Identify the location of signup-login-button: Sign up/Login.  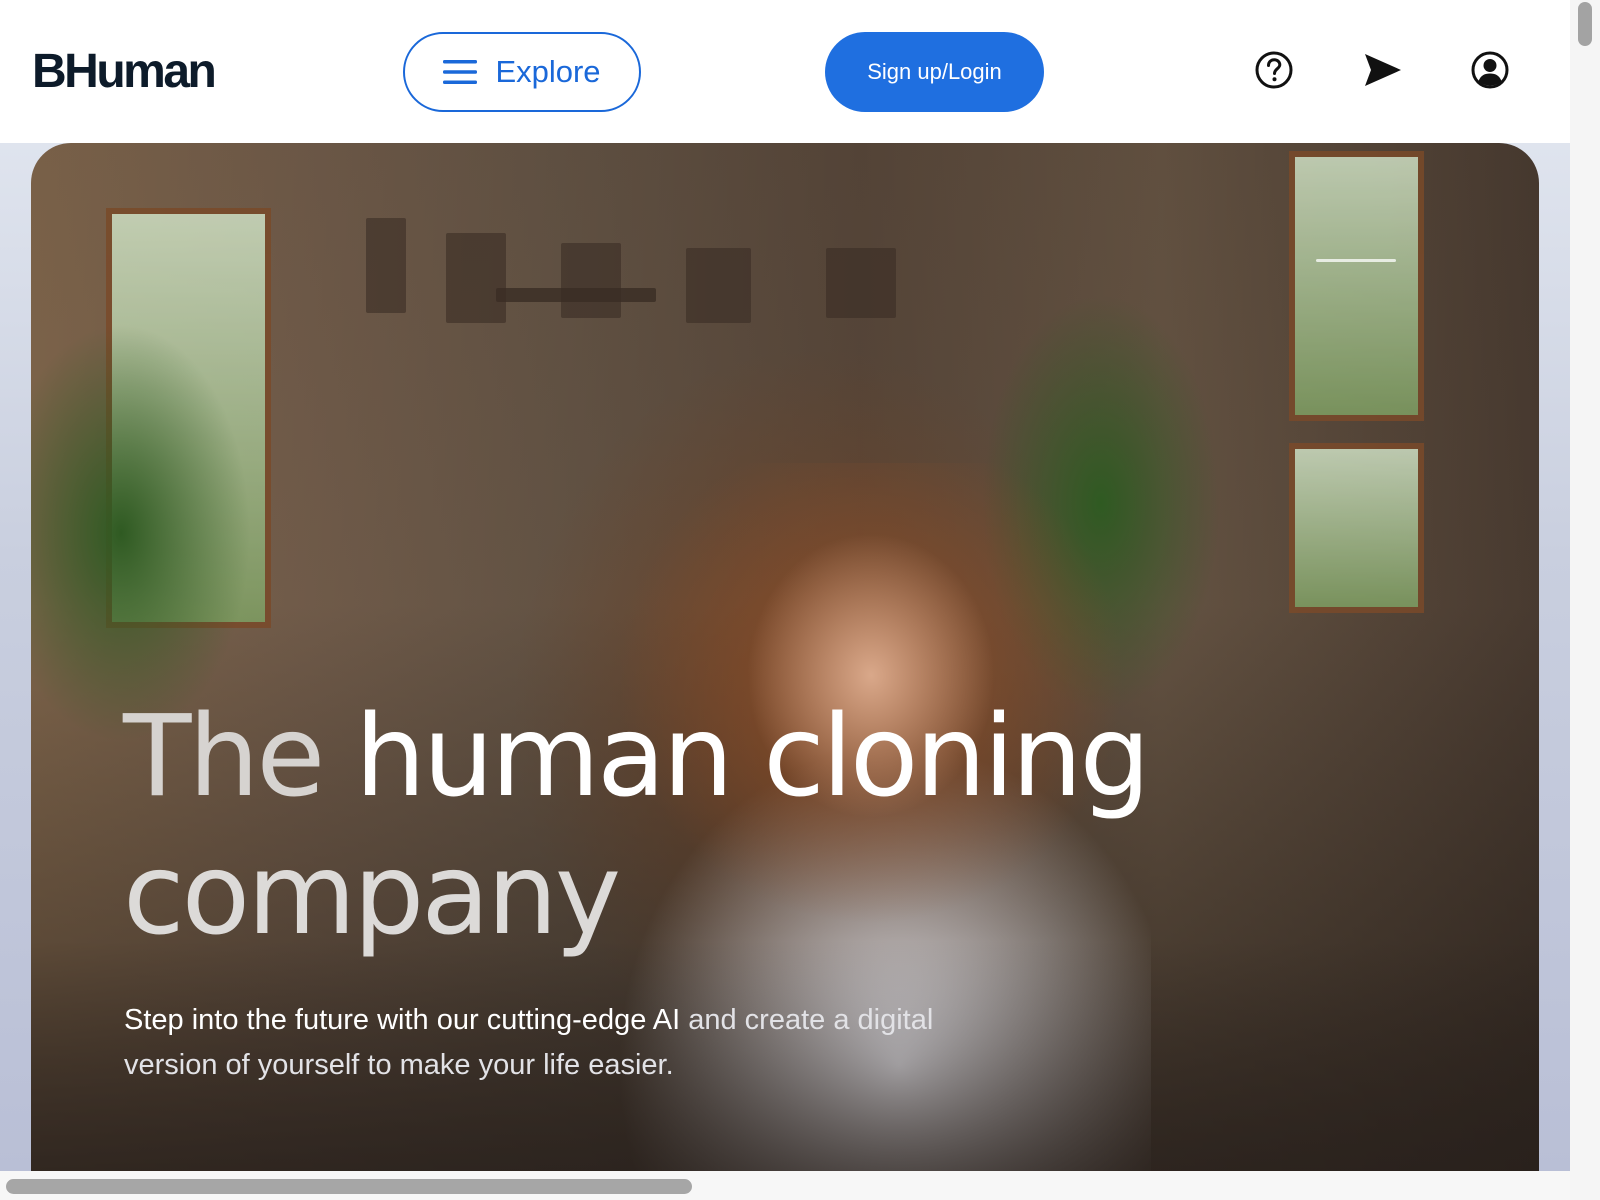
(934, 72).